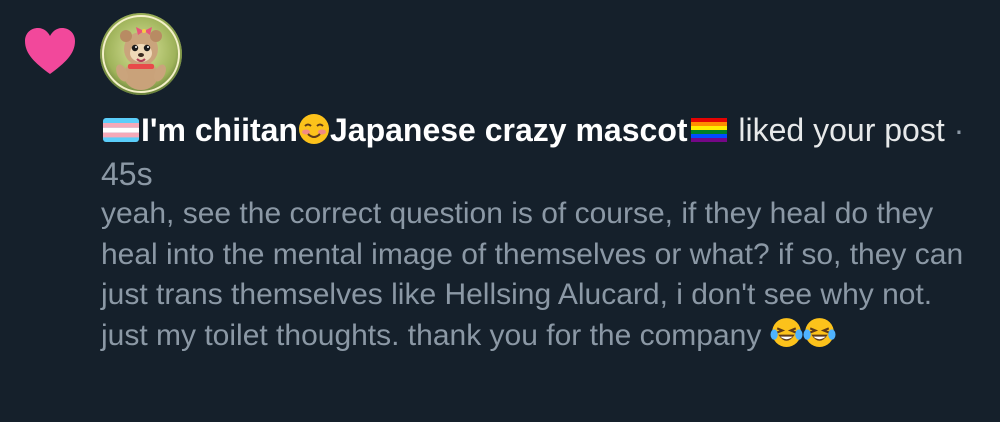  I want to click on avatar, so click(141, 54).